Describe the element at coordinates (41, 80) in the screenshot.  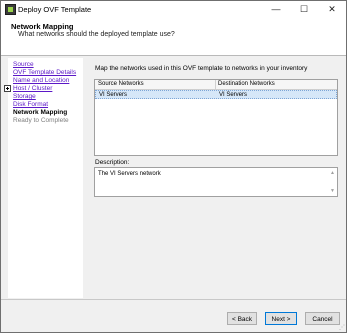
I see `step-name-and-location-link: Name and Location` at that location.